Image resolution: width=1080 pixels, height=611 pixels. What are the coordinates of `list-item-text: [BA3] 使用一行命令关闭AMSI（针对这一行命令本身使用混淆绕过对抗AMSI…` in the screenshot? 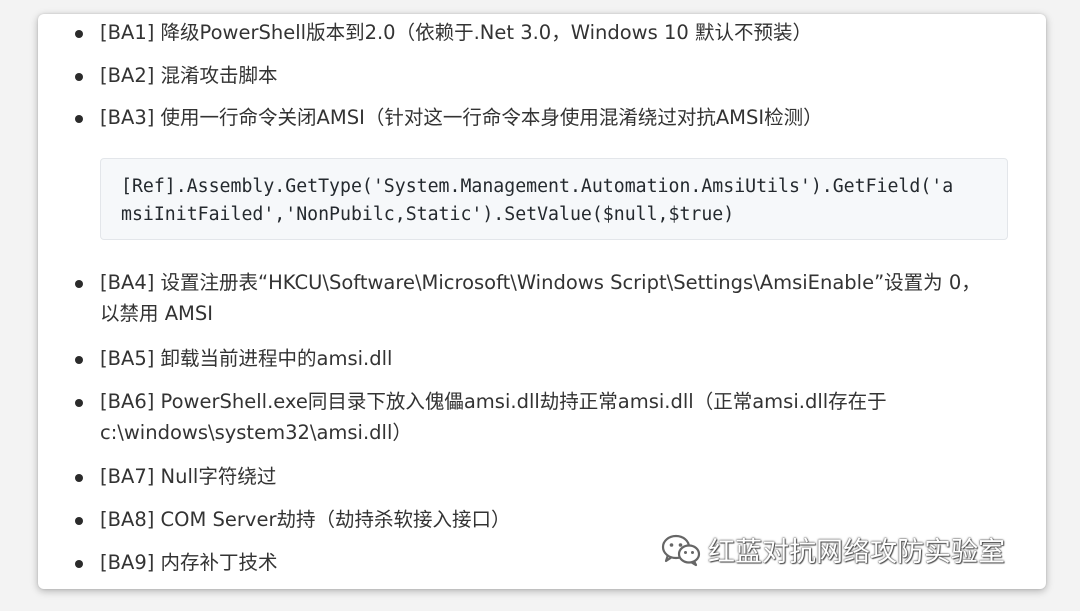 It's located at (461, 117).